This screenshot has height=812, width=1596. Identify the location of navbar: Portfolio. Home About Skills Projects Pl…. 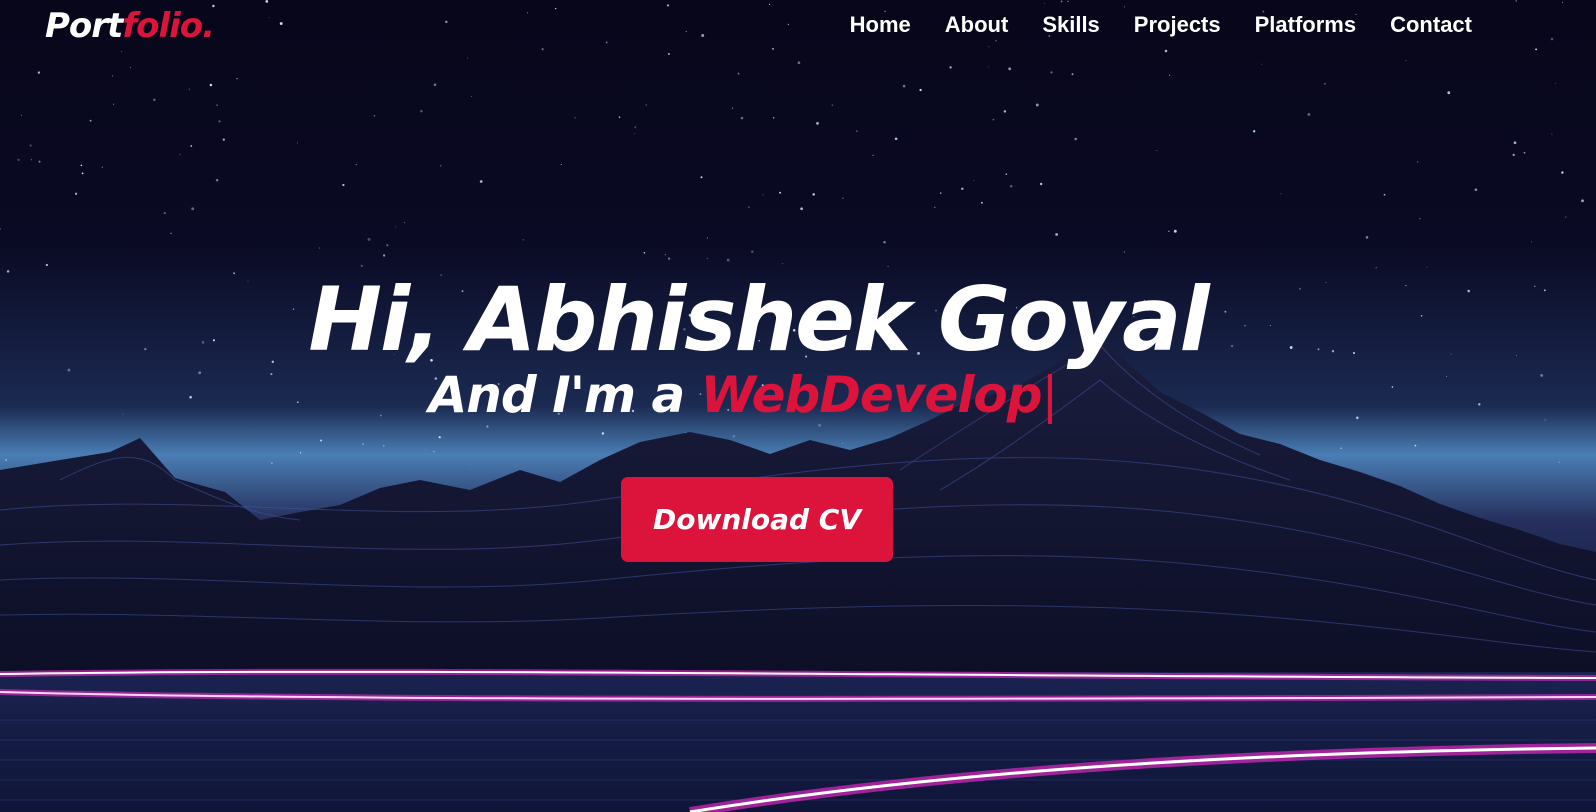
(798, 28).